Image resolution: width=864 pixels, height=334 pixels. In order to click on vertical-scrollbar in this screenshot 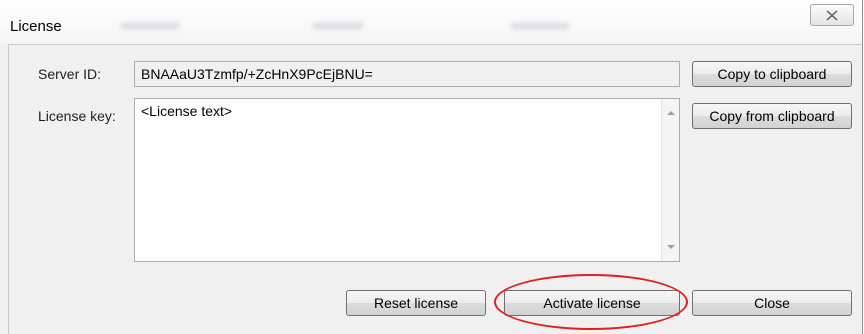, I will do `click(670, 180)`.